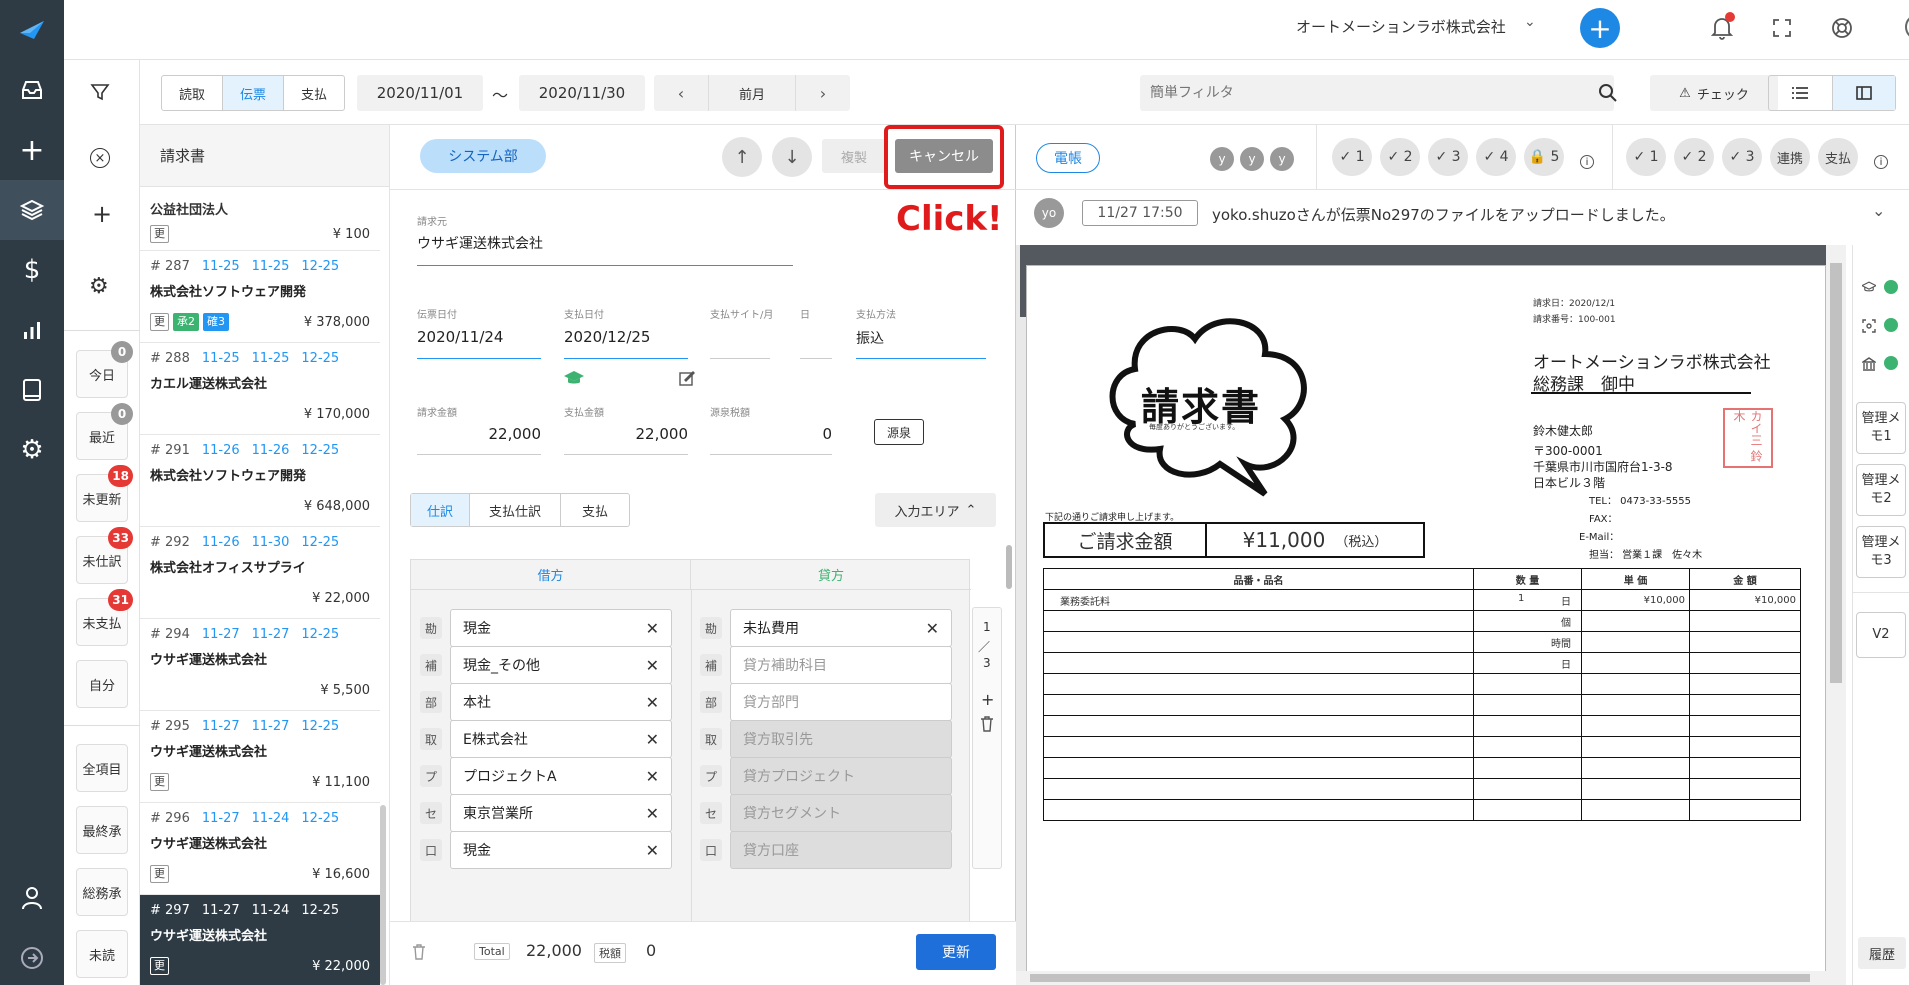  Describe the element at coordinates (104, 493) in the screenshot. I see `filter-unupdated-button: 未更新 18` at that location.